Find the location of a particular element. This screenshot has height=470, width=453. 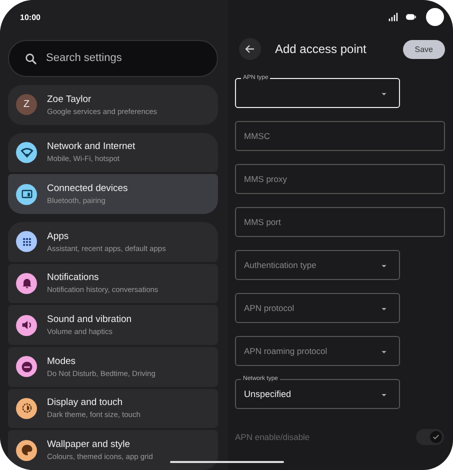

dropdown-field: APN protocol is located at coordinates (317, 308).